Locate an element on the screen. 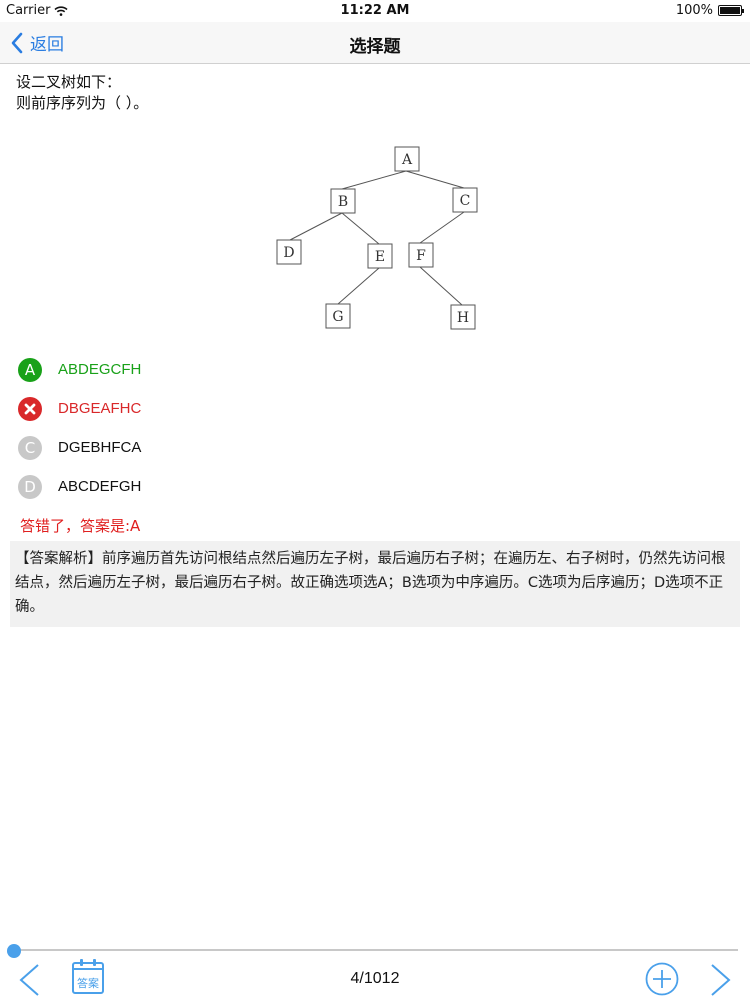  navigation-bar: 返回 选择题 is located at coordinates (375, 43).